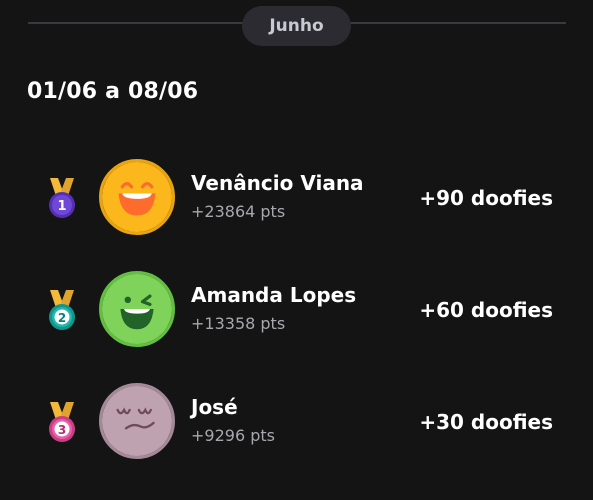 Image resolution: width=593 pixels, height=500 pixels. Describe the element at coordinates (62, 310) in the screenshot. I see `medal-silver-icon: 2` at that location.